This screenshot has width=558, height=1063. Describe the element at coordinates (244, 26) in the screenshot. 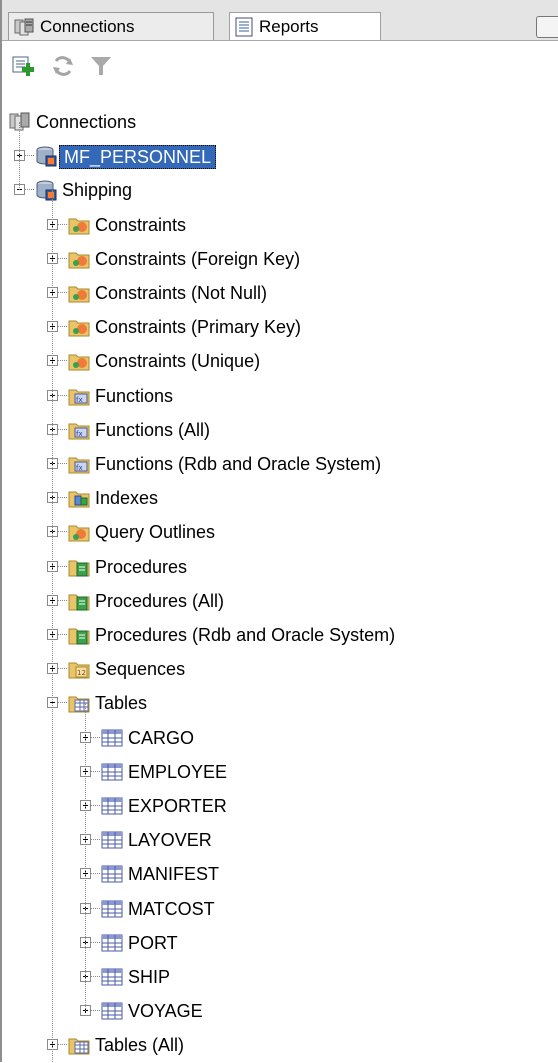

I see `reports-icon` at that location.